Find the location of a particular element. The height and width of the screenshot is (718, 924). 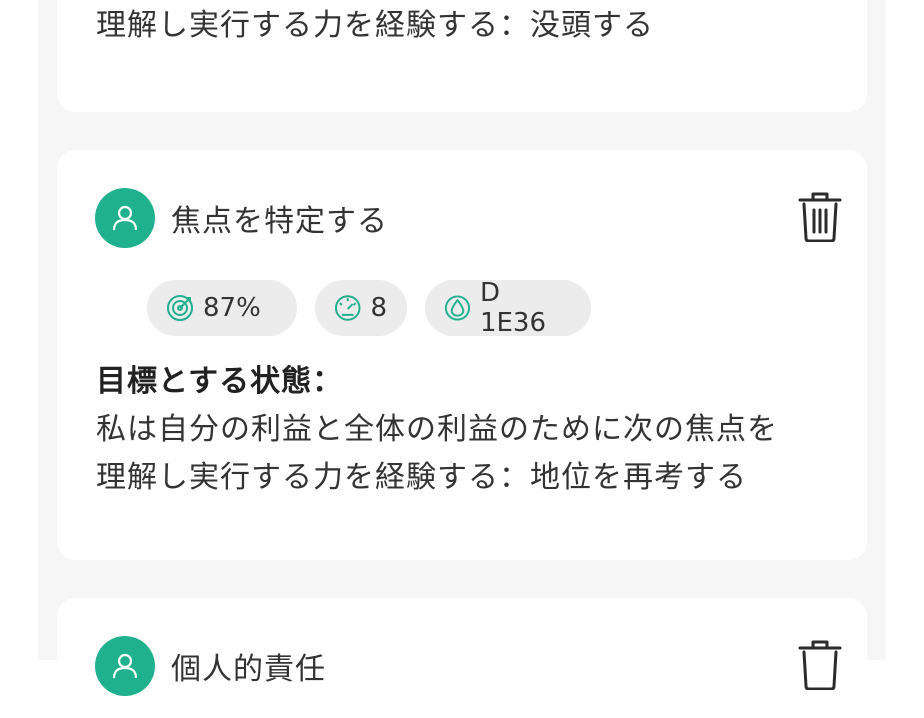

goal-card: 個人的責任 is located at coordinates (462, 658).